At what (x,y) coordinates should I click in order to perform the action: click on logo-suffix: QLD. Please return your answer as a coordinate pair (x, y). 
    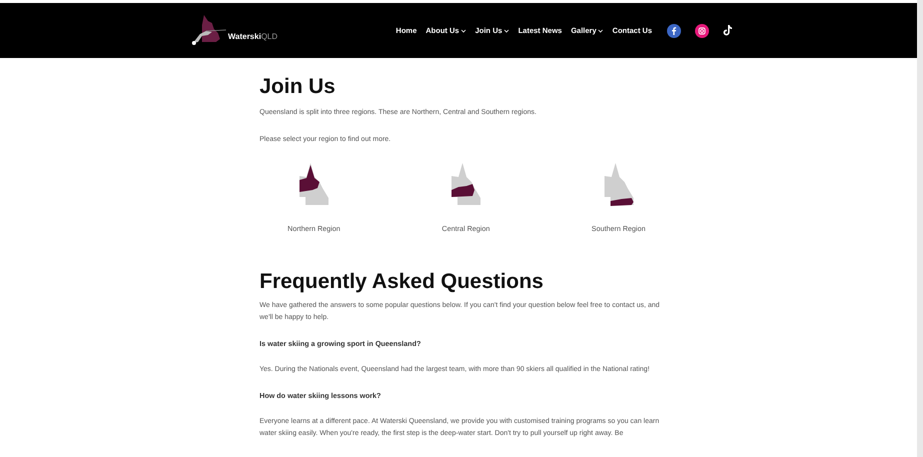
    Looking at the image, I should click on (269, 36).